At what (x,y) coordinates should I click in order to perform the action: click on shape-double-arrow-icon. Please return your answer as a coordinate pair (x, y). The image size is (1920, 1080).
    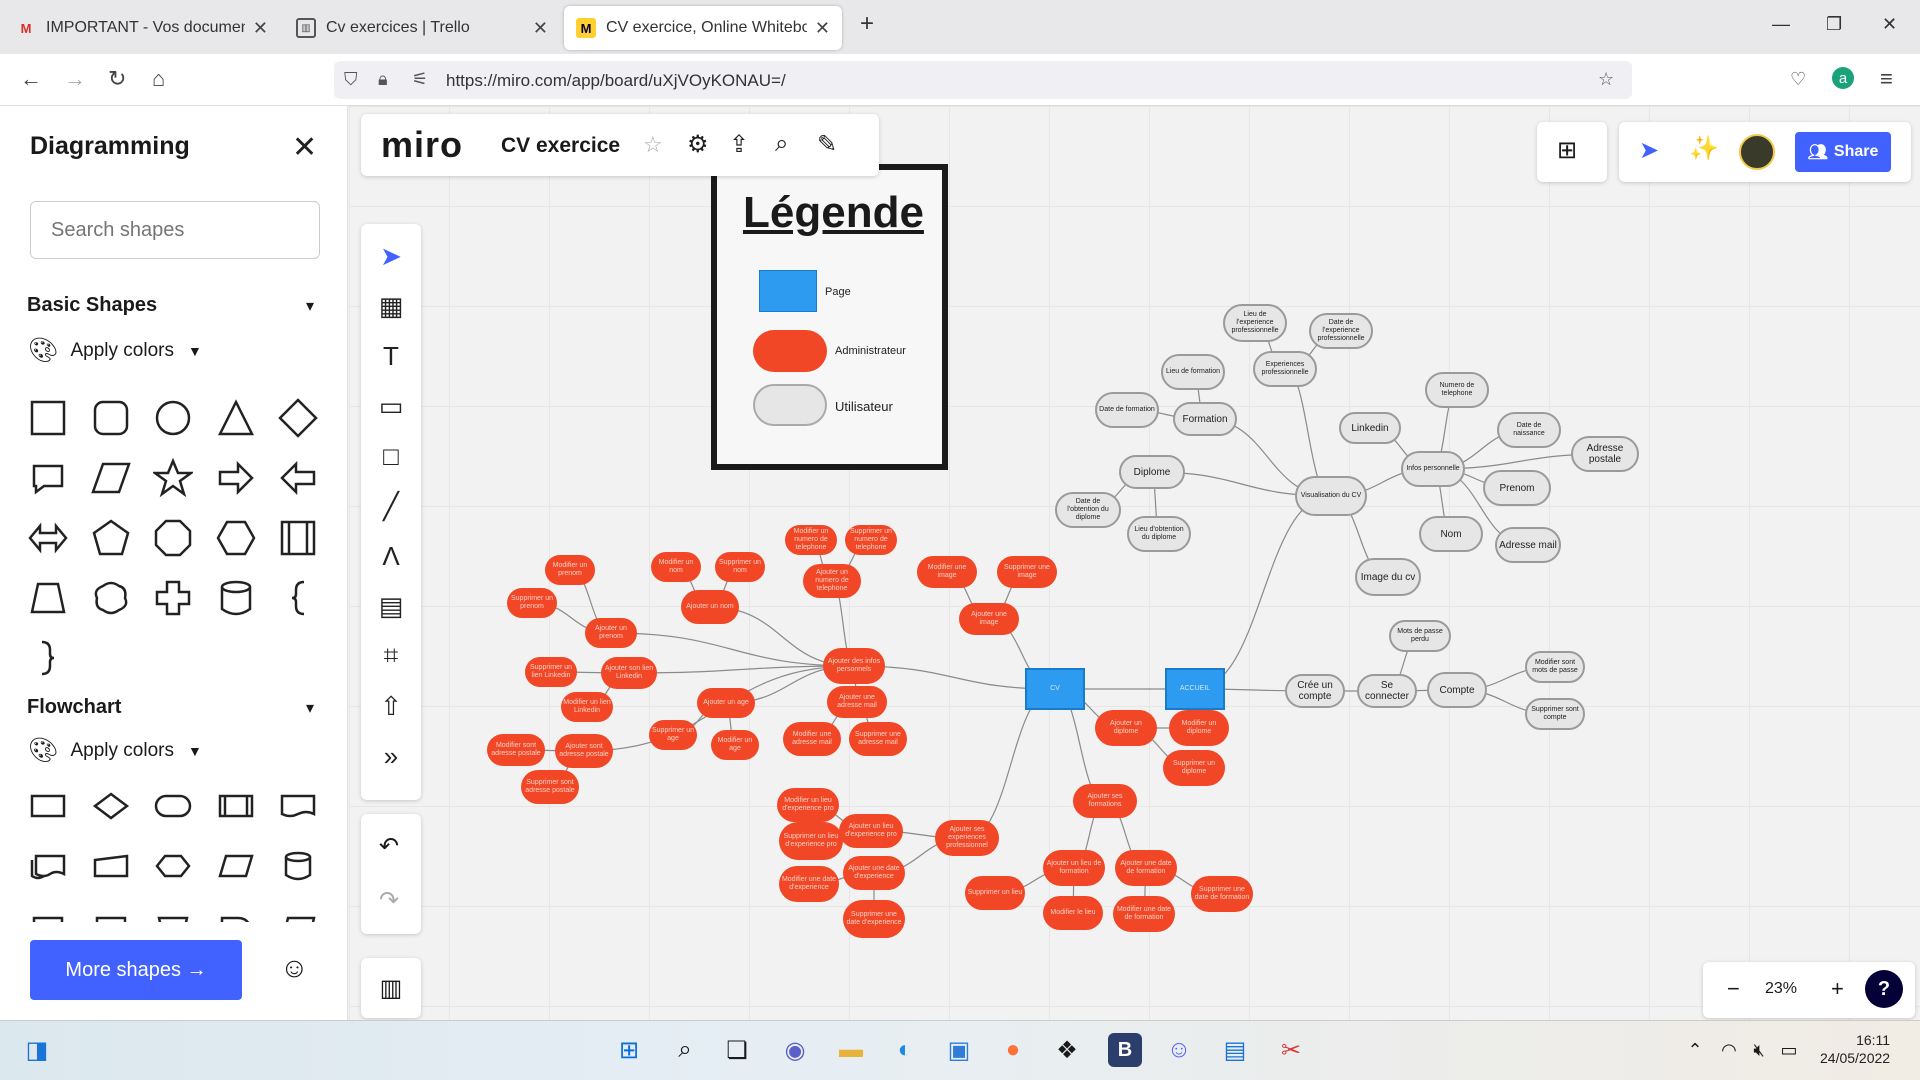
    Looking at the image, I should click on (48, 538).